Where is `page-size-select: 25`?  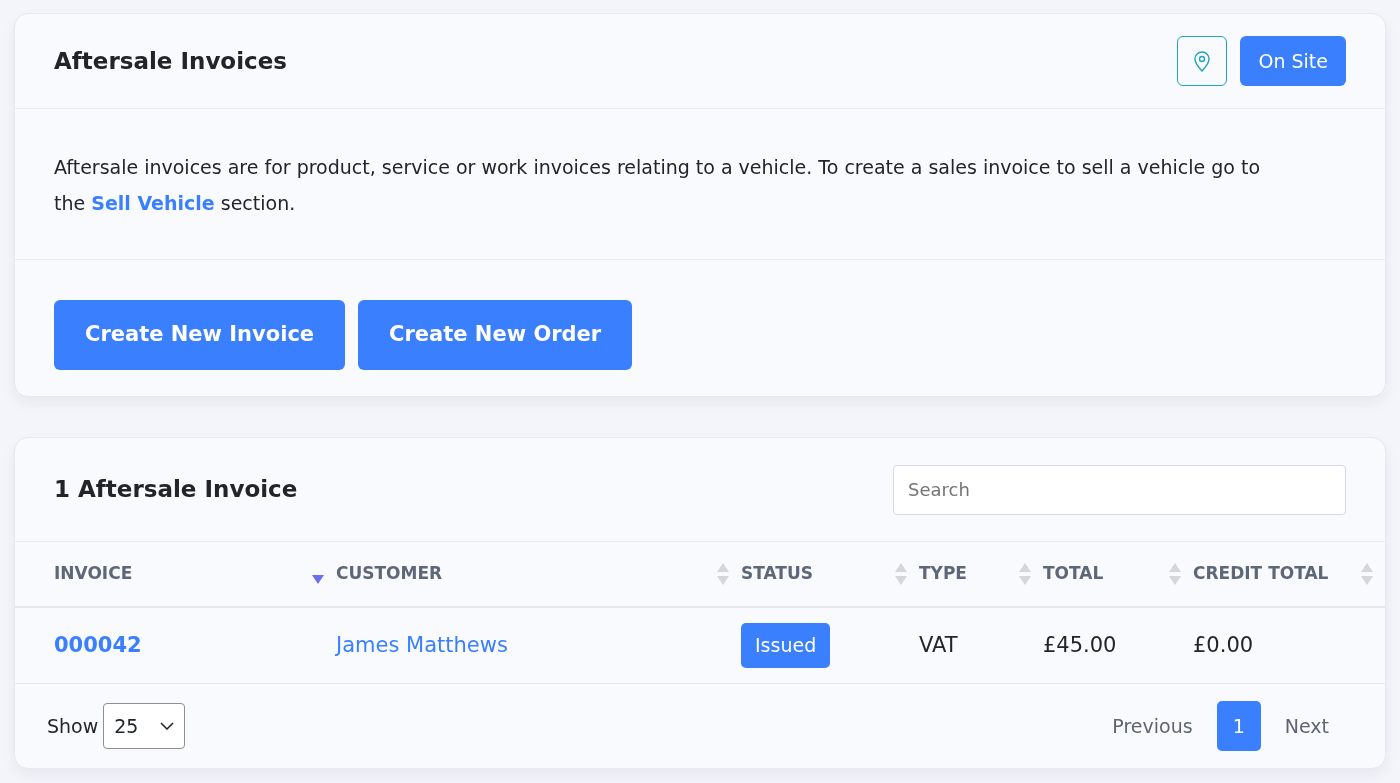
page-size-select: 25 is located at coordinates (144, 726).